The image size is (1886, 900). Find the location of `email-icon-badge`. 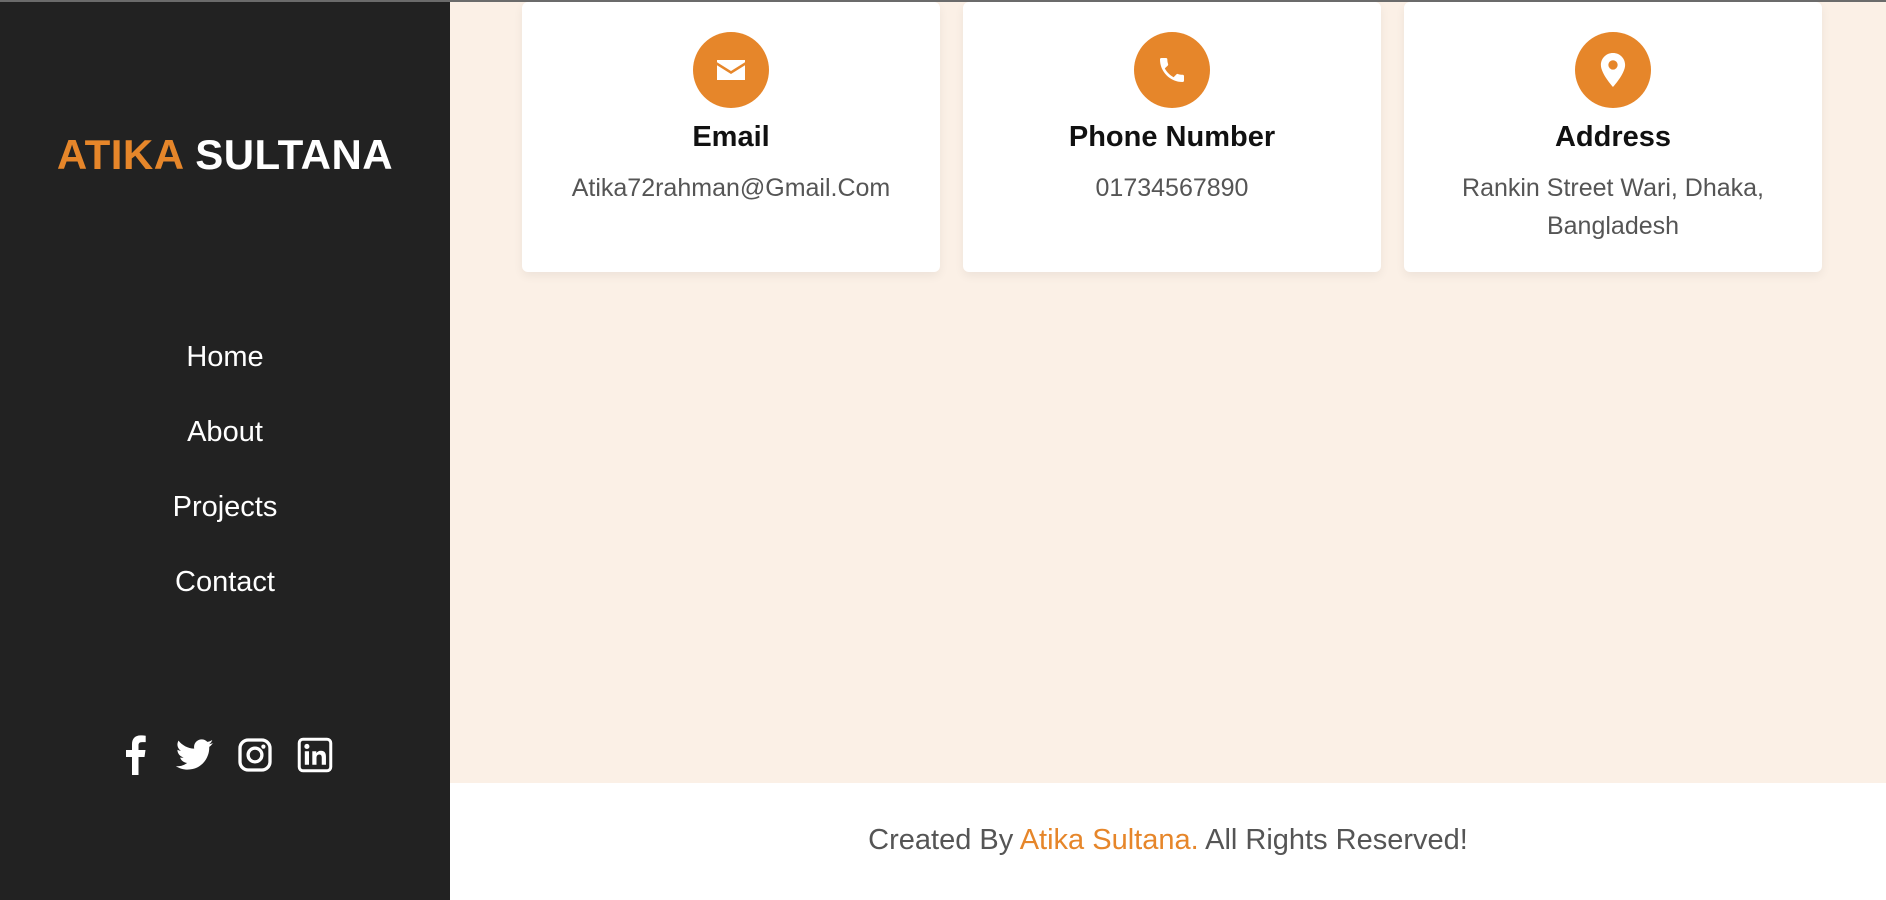

email-icon-badge is located at coordinates (731, 70).